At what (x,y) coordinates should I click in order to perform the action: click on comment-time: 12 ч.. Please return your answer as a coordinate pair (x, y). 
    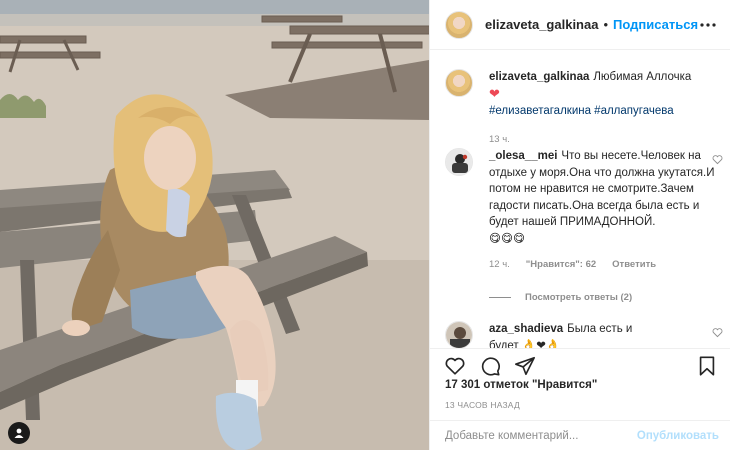
    Looking at the image, I should click on (499, 265).